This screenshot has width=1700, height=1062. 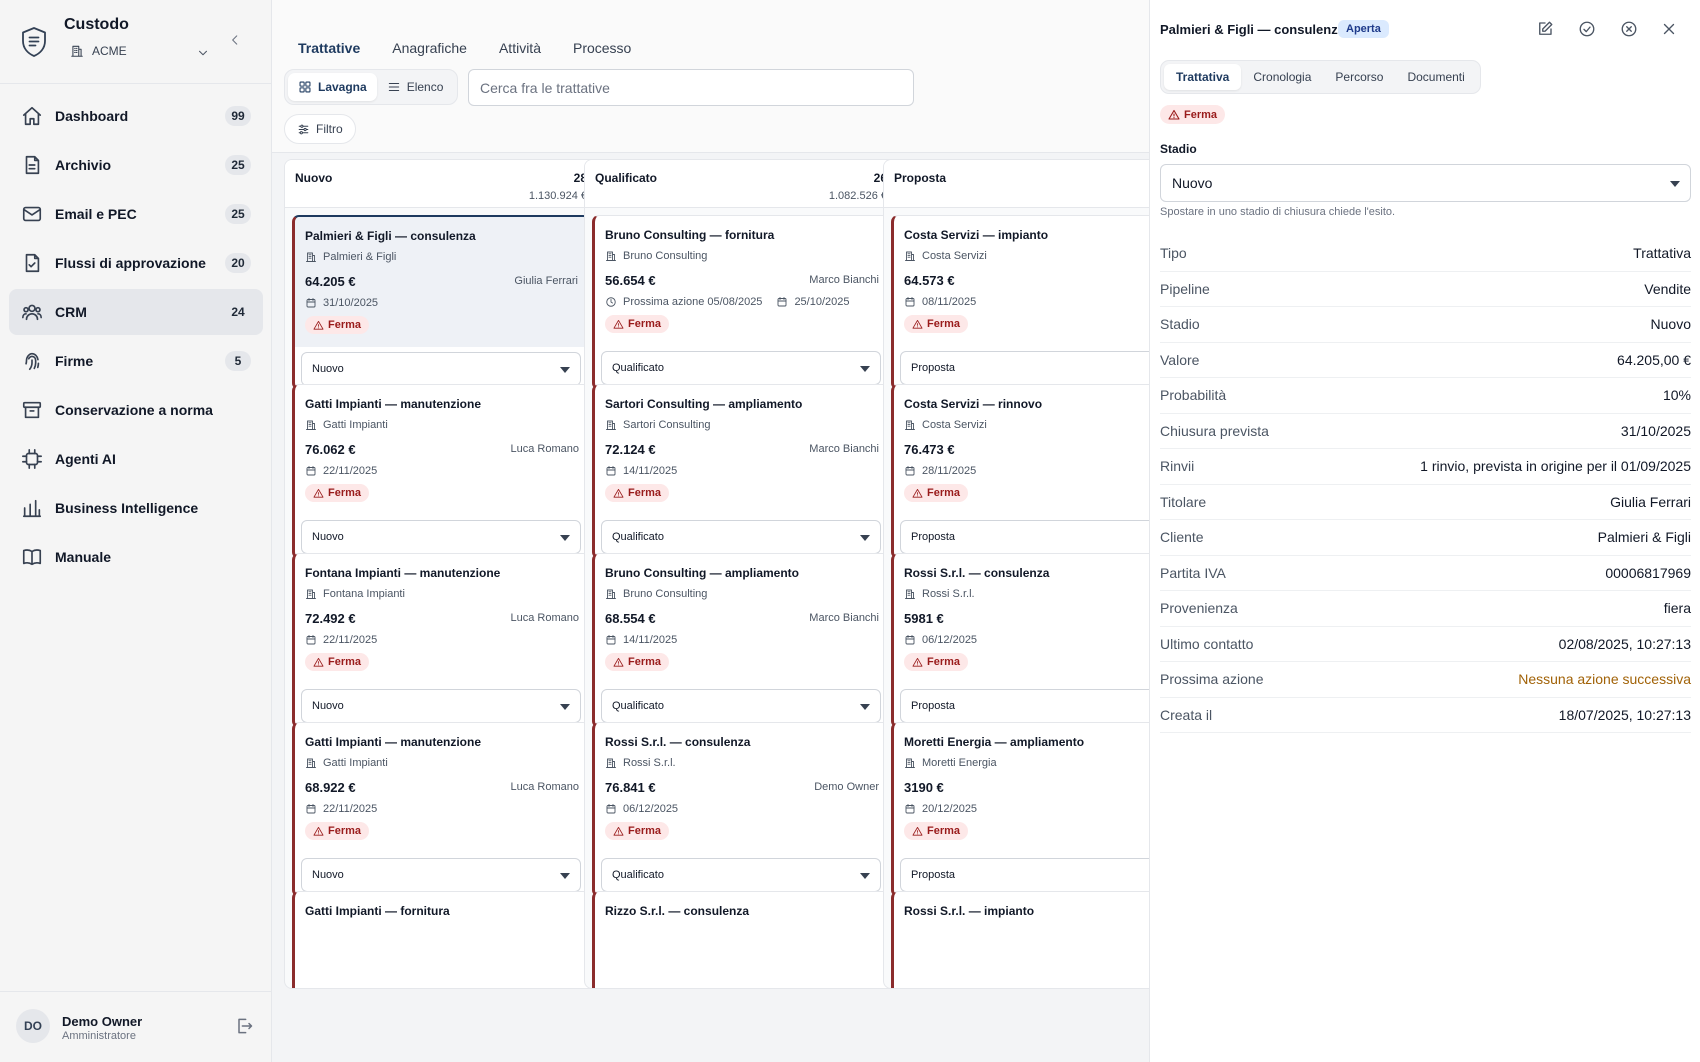 What do you see at coordinates (329, 48) in the screenshot?
I see `tab-trattative: Trattative` at bounding box center [329, 48].